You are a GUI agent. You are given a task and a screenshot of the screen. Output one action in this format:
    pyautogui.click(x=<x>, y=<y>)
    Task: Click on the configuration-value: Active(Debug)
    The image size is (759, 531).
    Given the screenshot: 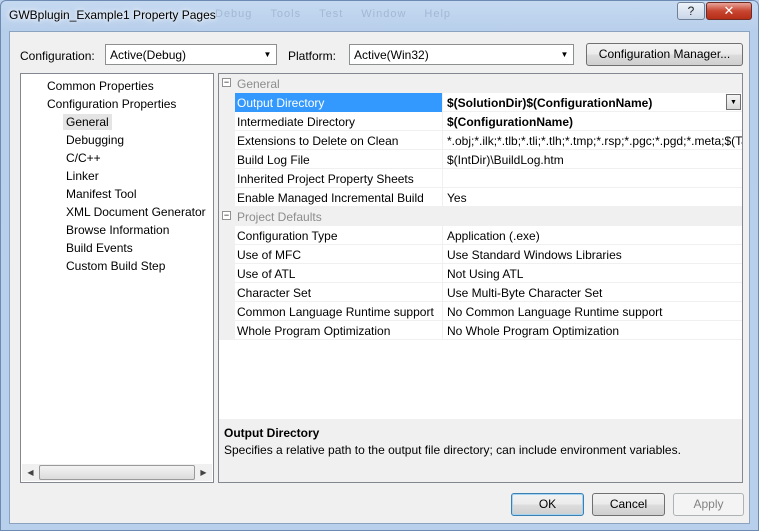 What is the action you would take?
    pyautogui.click(x=148, y=55)
    